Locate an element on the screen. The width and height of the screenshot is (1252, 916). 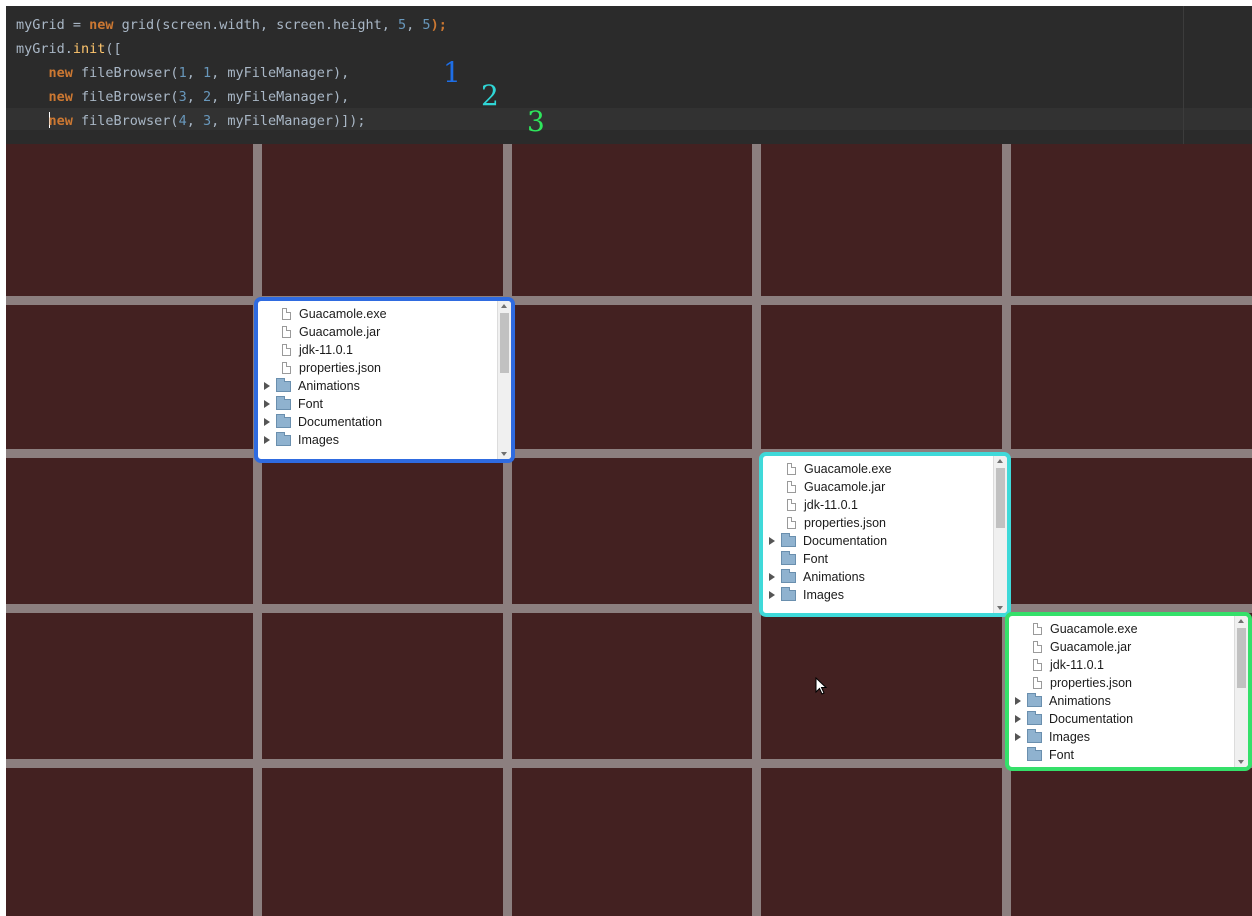
annotation-label-1: 1 is located at coordinates (452, 72).